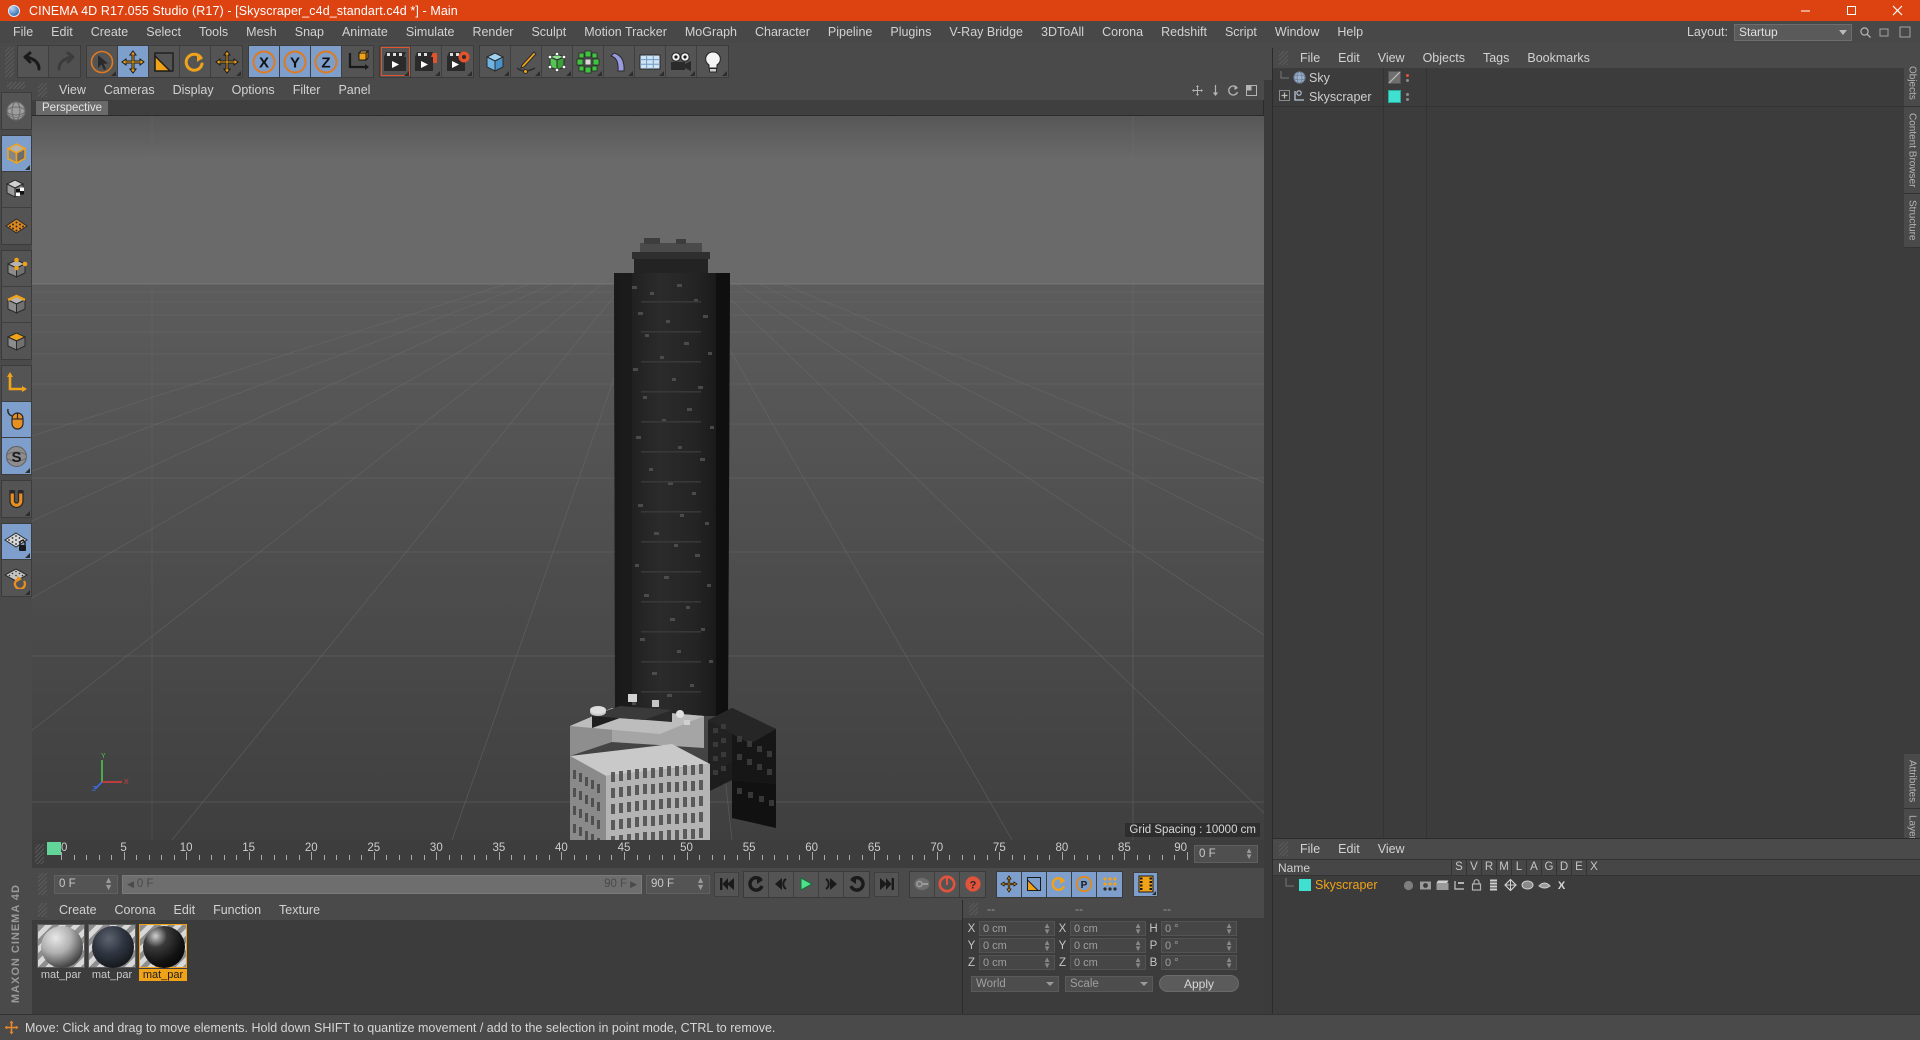 The height and width of the screenshot is (1040, 1920). I want to click on viewport-tab-perspective: Perspective, so click(72, 107).